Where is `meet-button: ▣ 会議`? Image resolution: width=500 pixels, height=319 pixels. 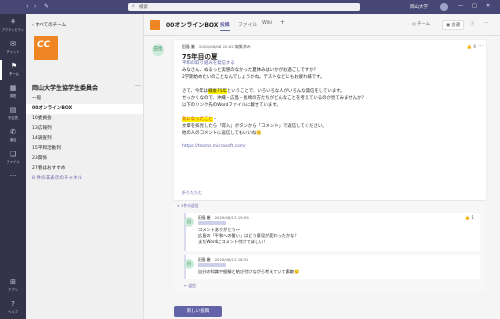 meet-button: ▣ 会議 is located at coordinates (453, 25).